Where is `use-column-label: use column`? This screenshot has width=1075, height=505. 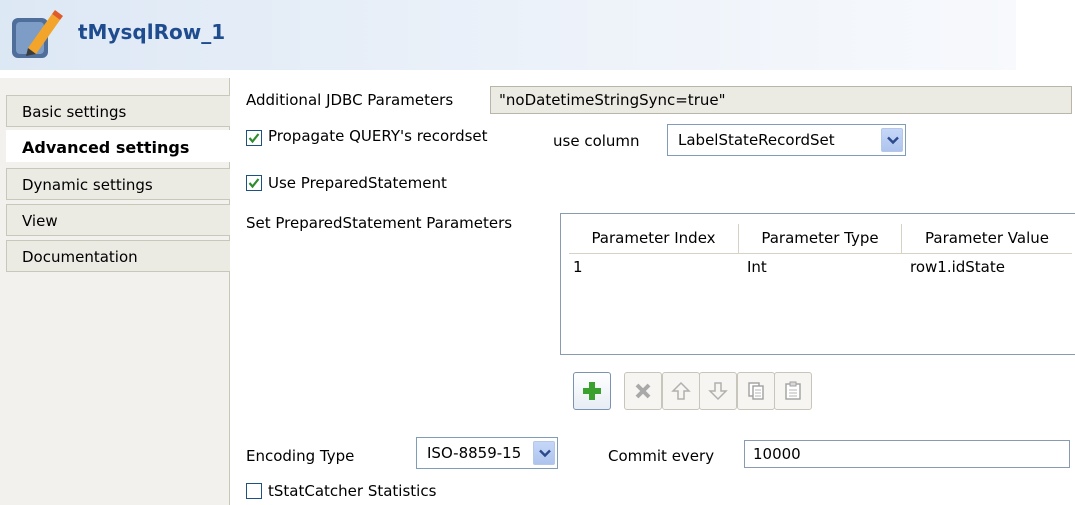
use-column-label: use column is located at coordinates (596, 141).